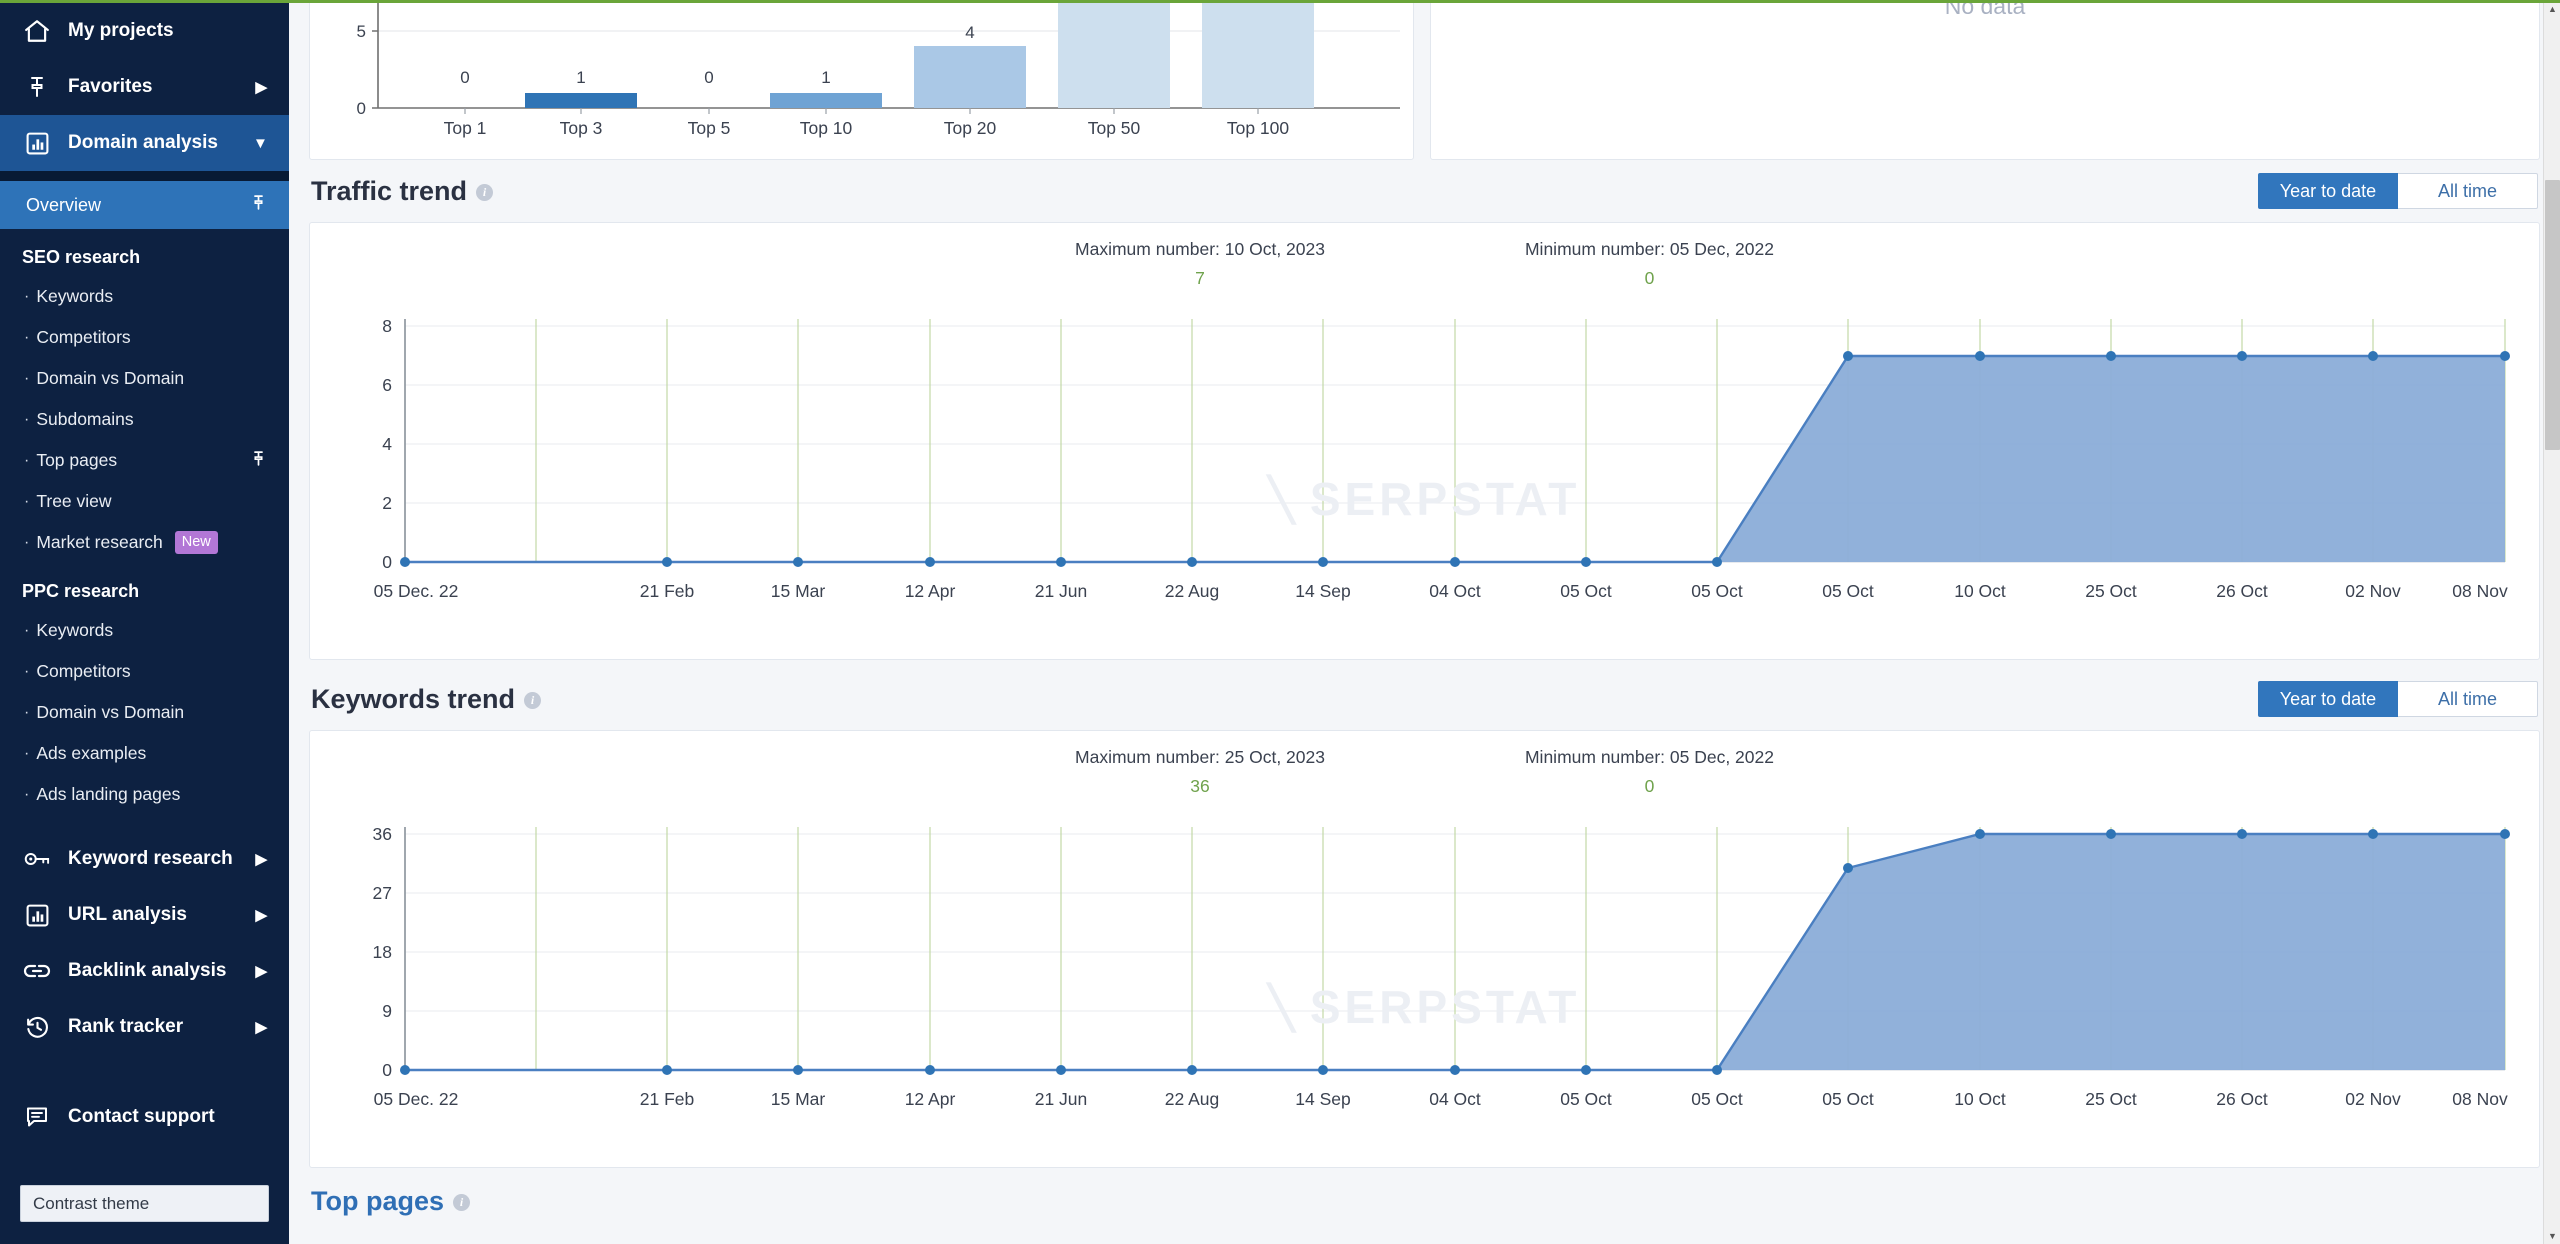 Image resolution: width=2560 pixels, height=1244 pixels. I want to click on sidebar-item-seo-keywords: · Keywords, so click(144, 296).